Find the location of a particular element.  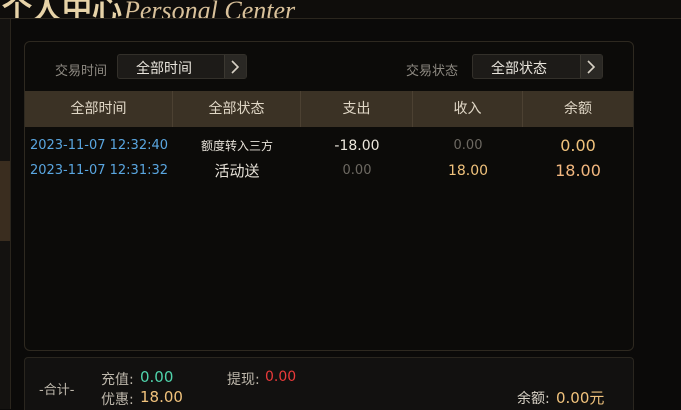

row-income: 18.00 is located at coordinates (468, 170).